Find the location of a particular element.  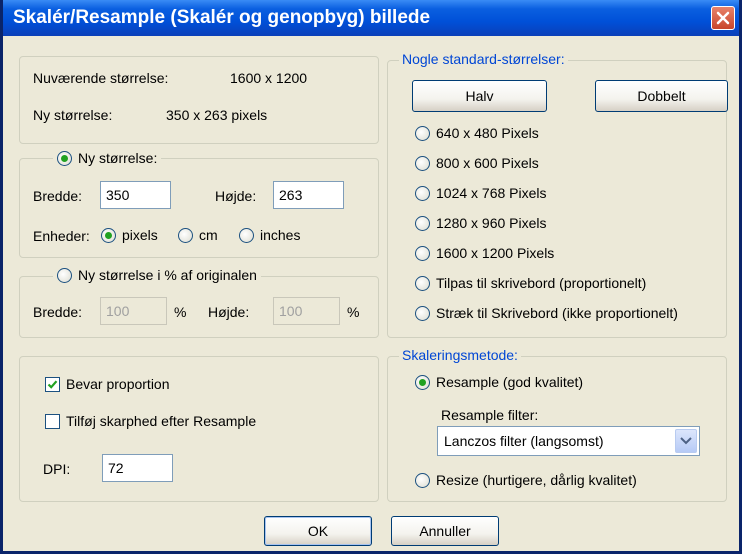

width-label: Bredde: is located at coordinates (58, 196).